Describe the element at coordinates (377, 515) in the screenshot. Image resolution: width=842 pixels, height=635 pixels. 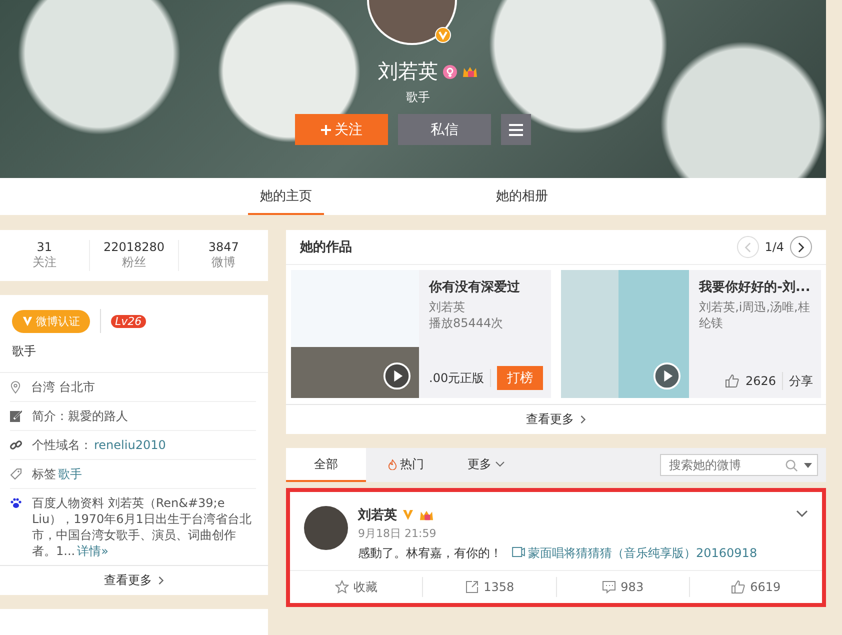
I see `author-name: 刘若英` at that location.